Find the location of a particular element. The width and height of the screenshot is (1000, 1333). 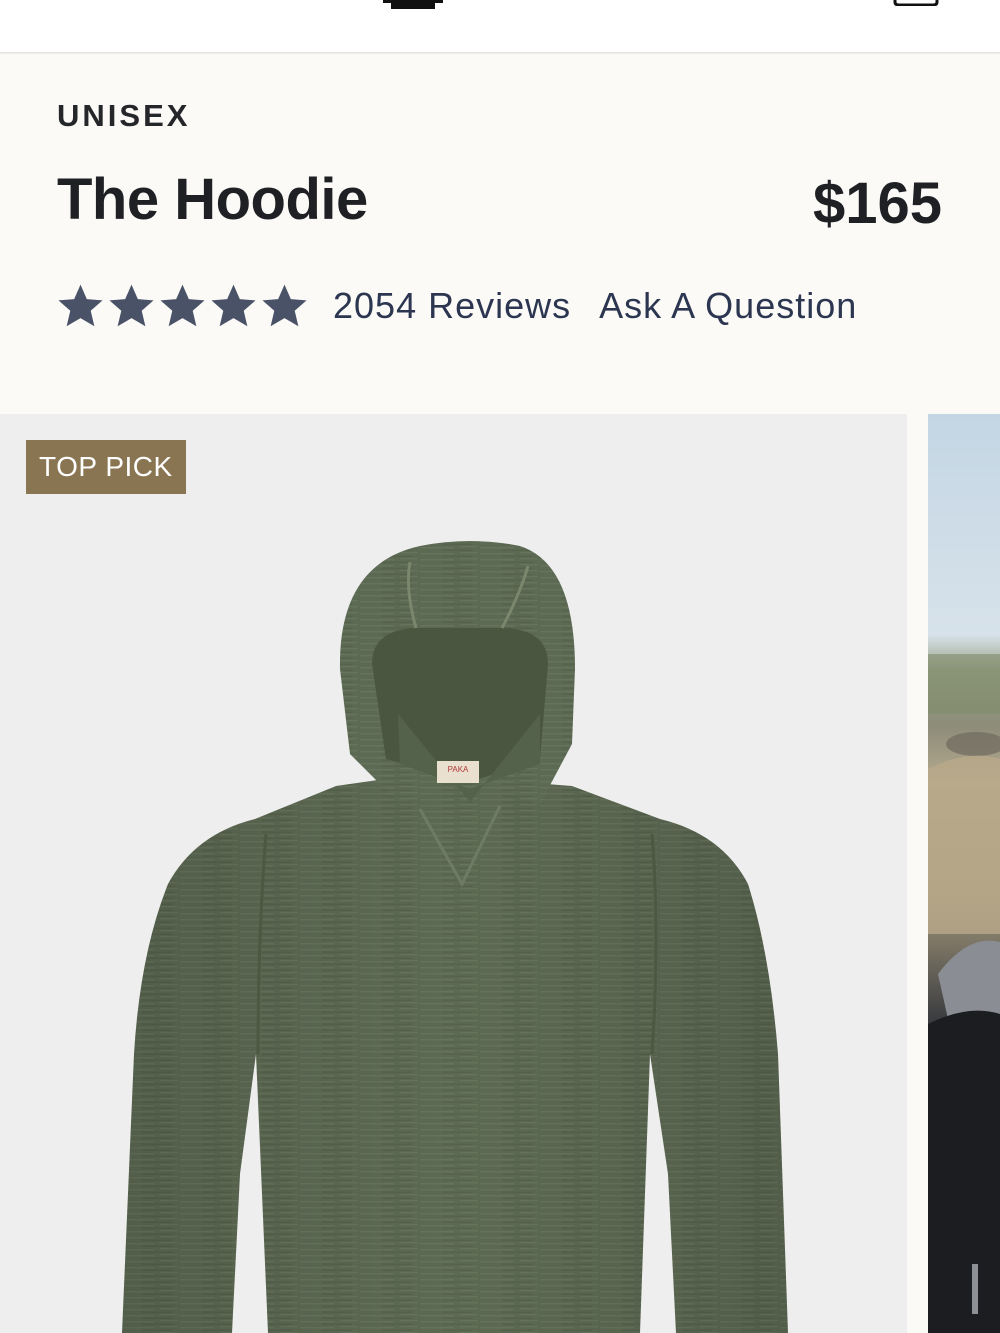

rating-row: 2054 Reviews Ask A Question is located at coordinates (456, 306).